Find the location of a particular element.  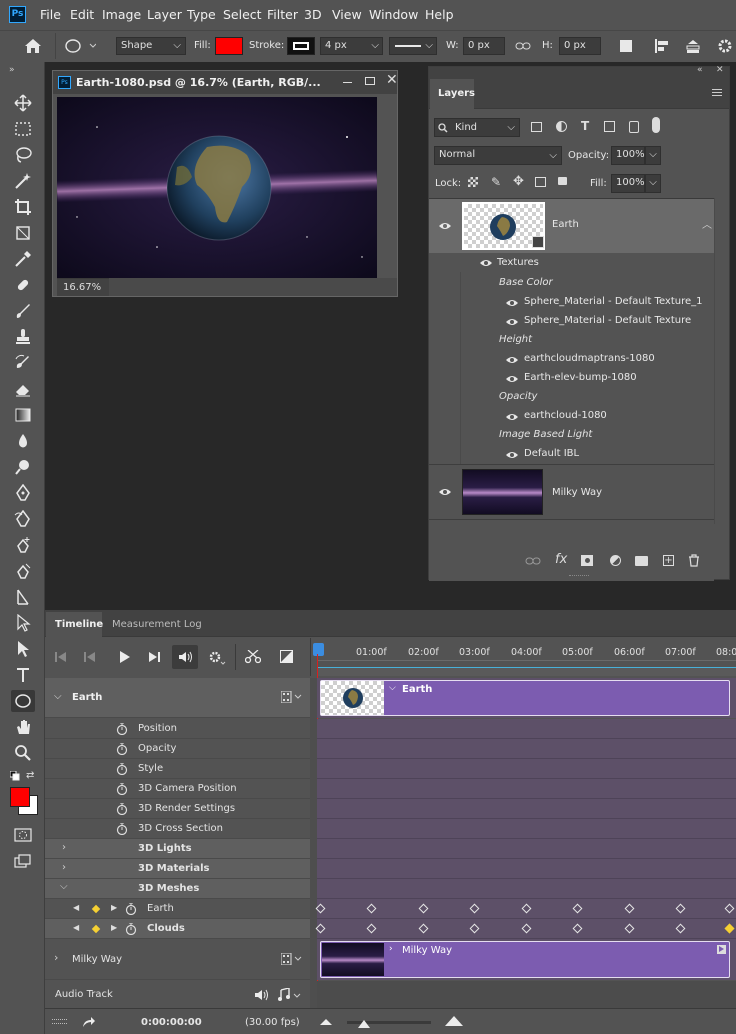

clip-end-marker-icon is located at coordinates (721, 949).